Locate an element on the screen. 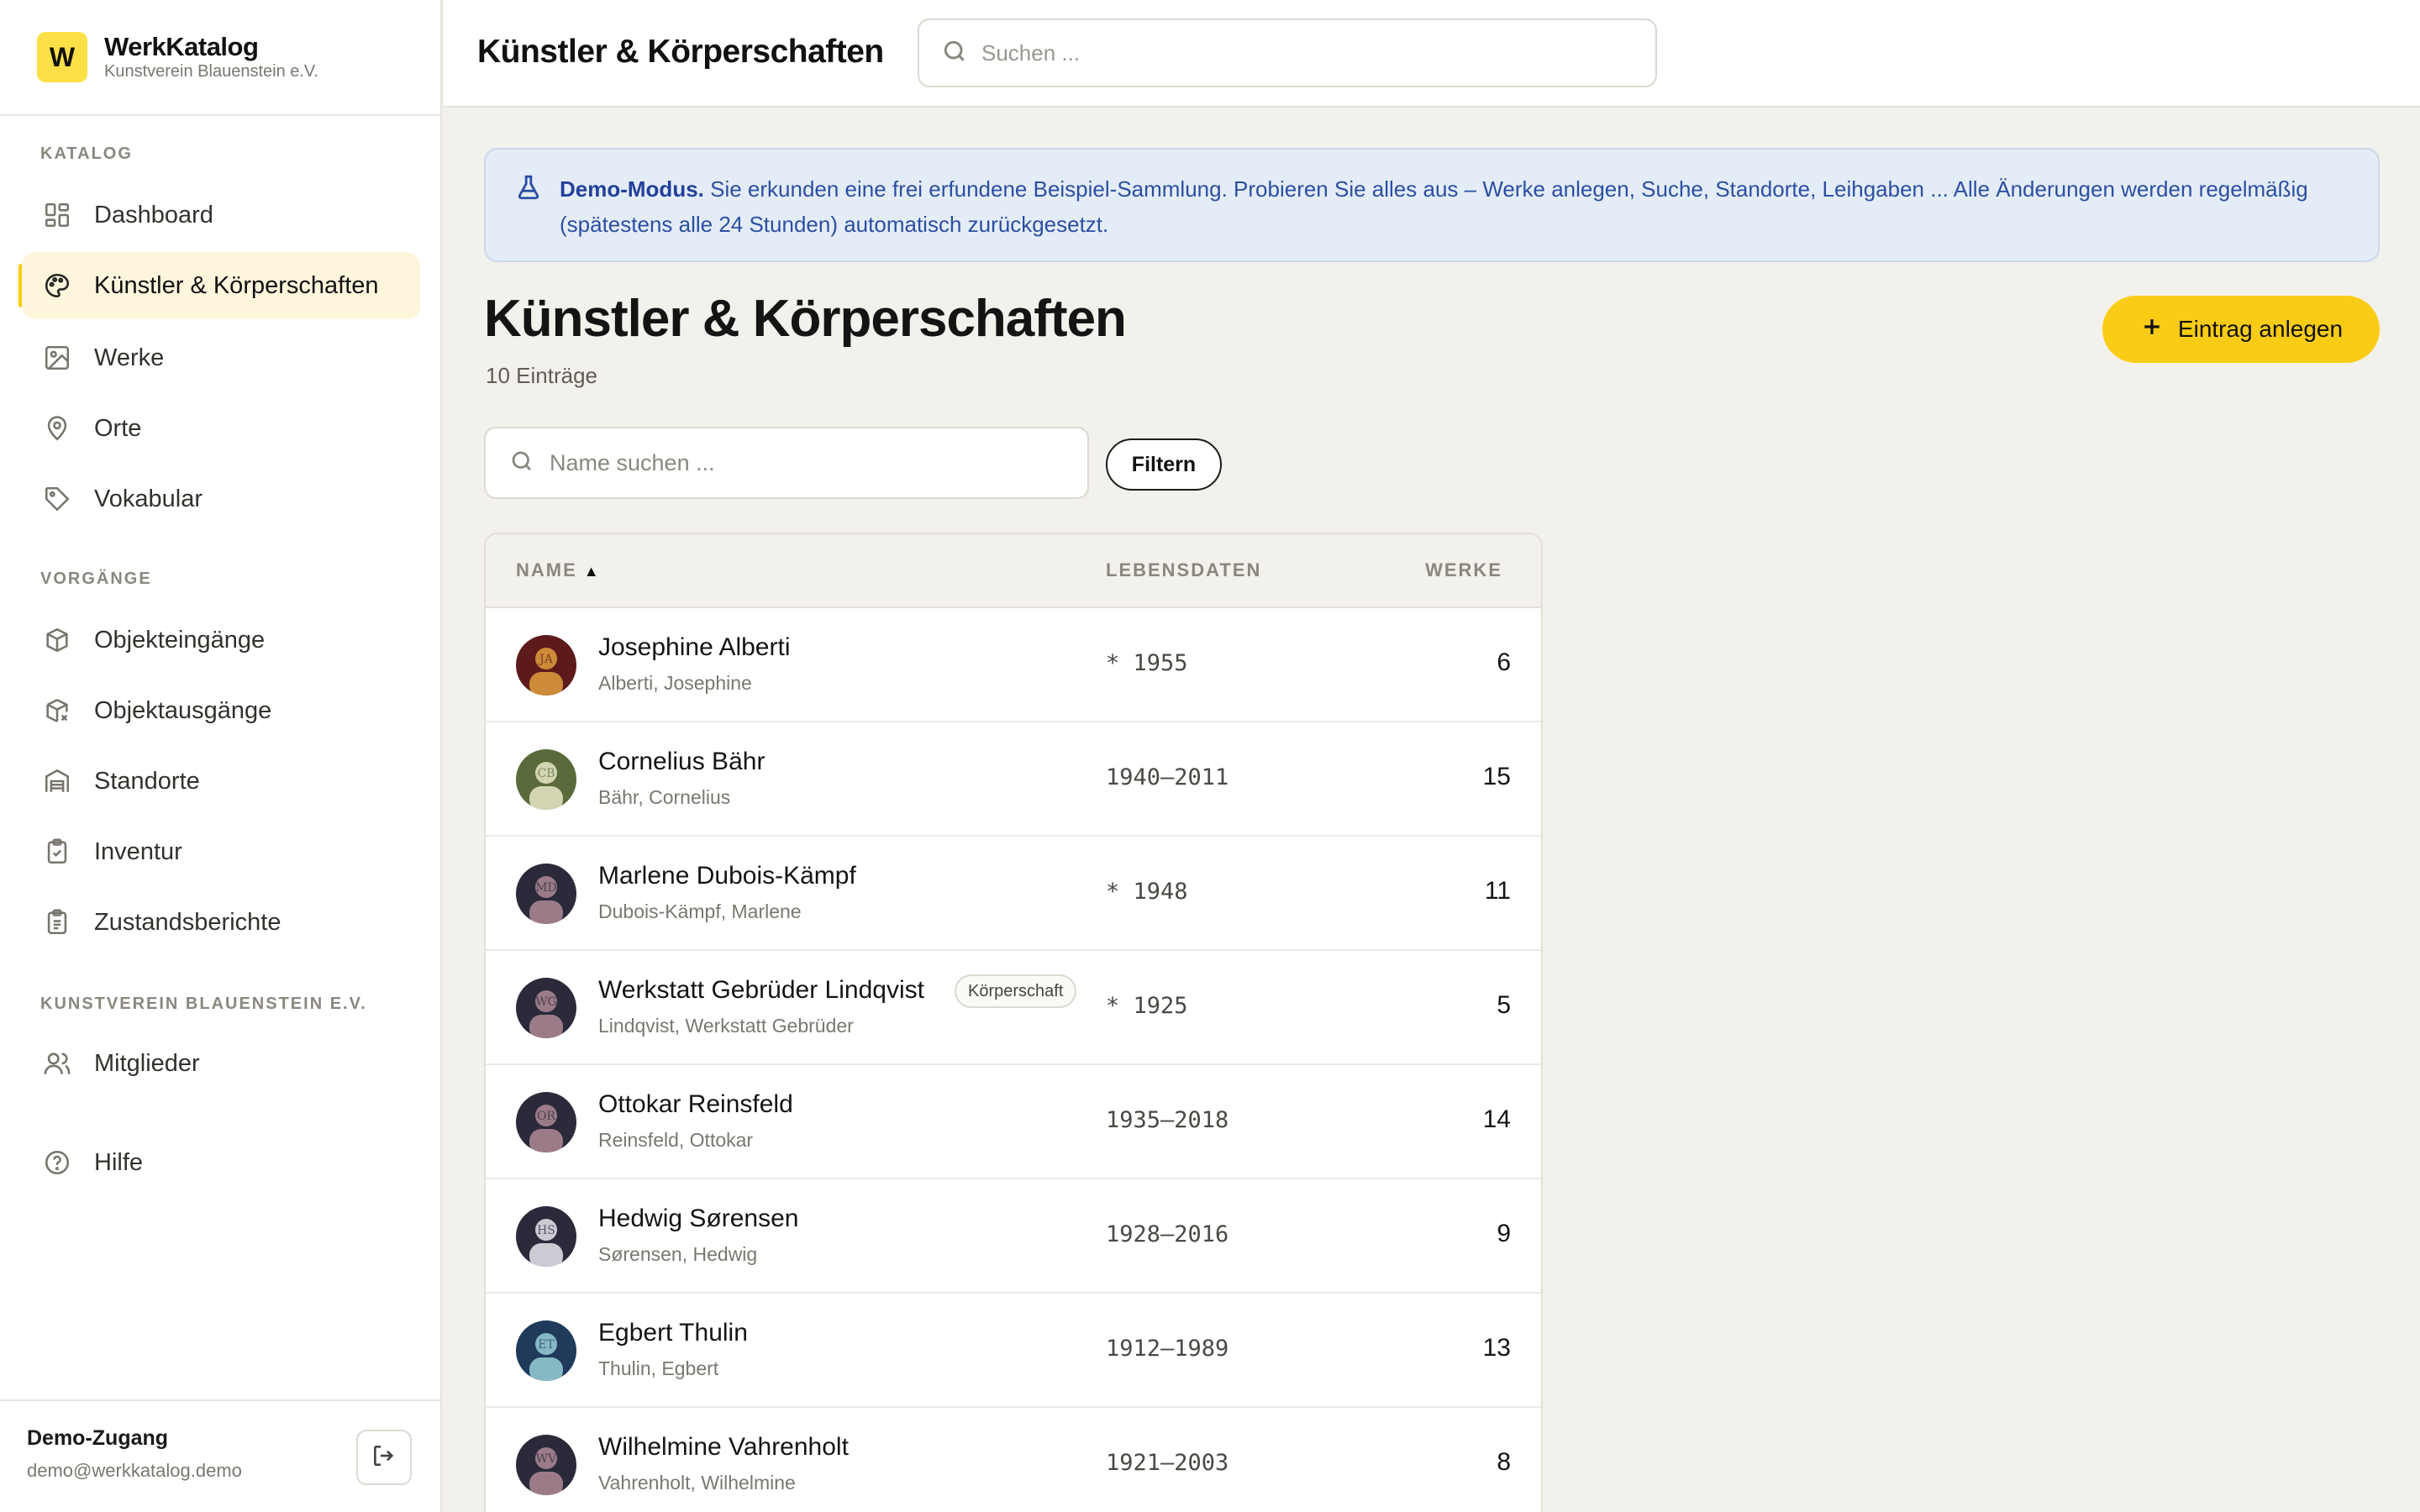  avatar: OR is located at coordinates (546, 1122).